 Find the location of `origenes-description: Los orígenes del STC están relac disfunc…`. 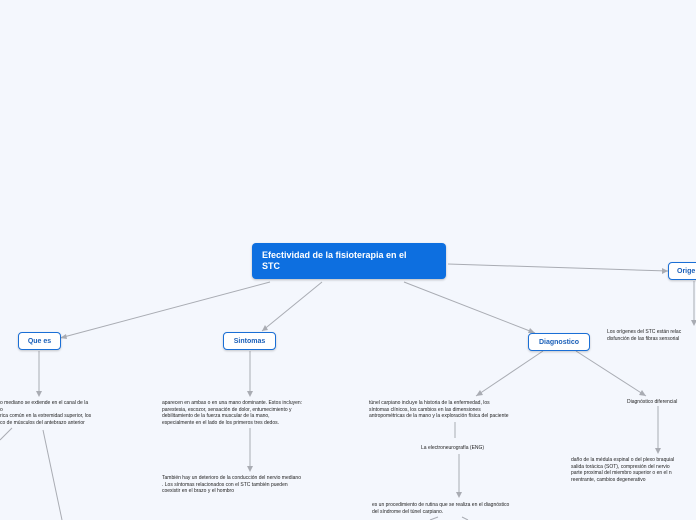

origenes-description: Los orígenes del STC están relac disfunc… is located at coordinates (644, 335).